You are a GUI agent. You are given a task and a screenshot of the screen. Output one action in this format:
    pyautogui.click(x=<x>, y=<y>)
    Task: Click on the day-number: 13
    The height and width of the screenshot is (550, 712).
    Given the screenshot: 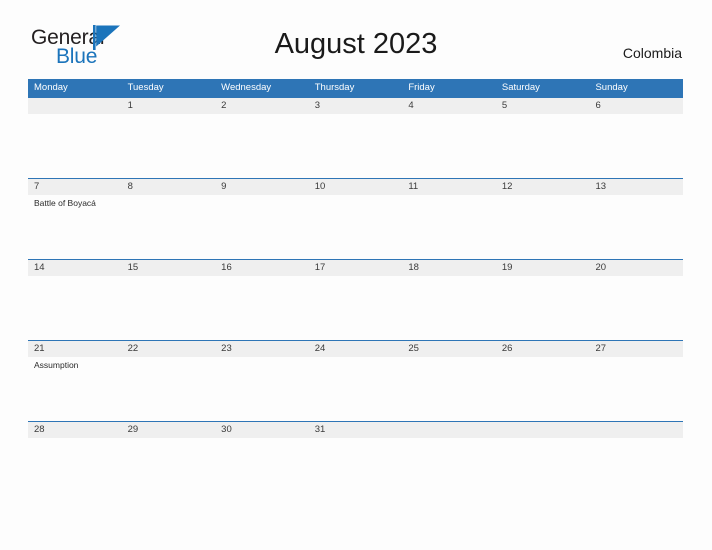 What is the action you would take?
    pyautogui.click(x=601, y=186)
    